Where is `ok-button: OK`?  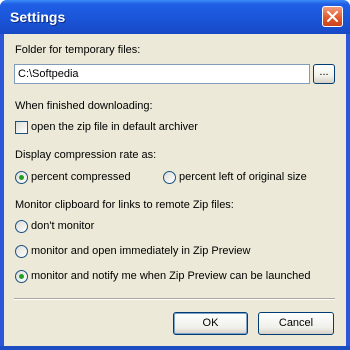
ok-button: OK is located at coordinates (210, 323).